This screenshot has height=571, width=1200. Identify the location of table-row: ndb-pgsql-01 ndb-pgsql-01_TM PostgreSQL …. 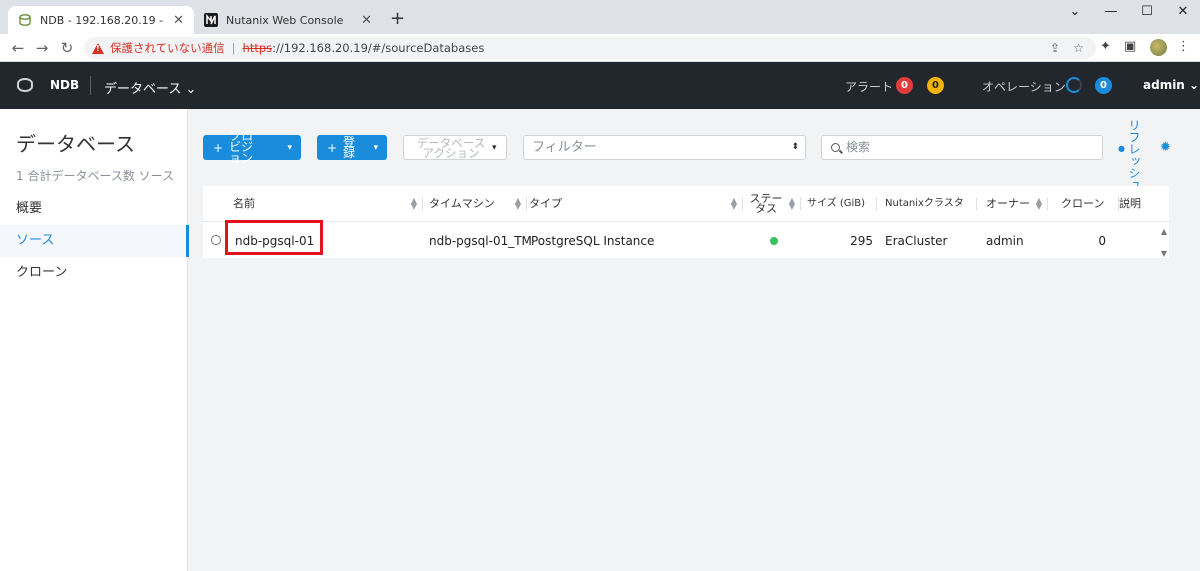
(686, 240).